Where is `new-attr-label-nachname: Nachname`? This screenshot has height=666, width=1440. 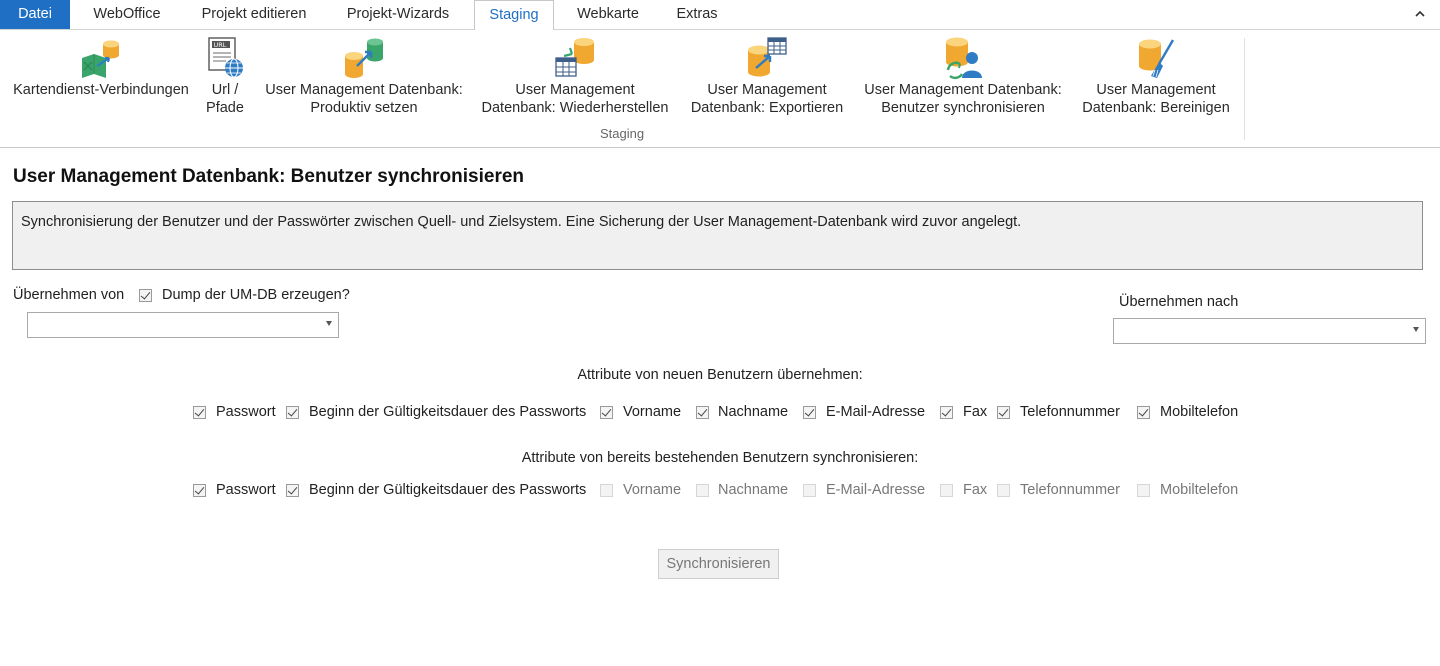
new-attr-label-nachname: Nachname is located at coordinates (753, 412).